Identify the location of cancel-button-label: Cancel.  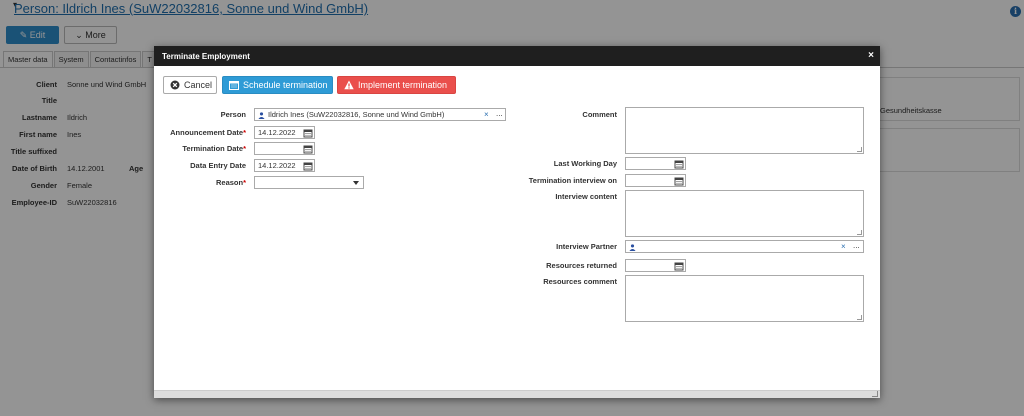
(198, 85).